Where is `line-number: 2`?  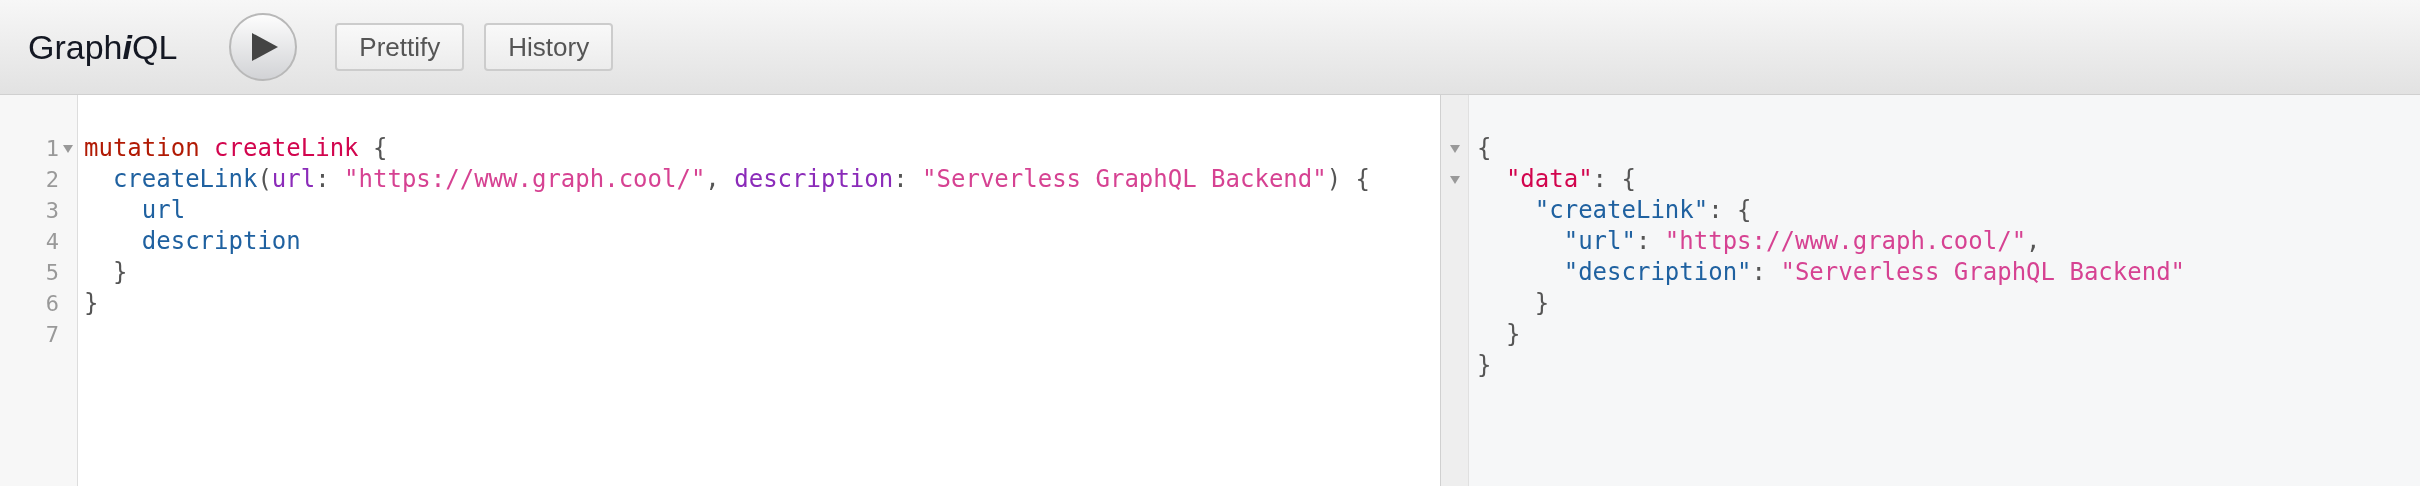 line-number: 2 is located at coordinates (52, 180).